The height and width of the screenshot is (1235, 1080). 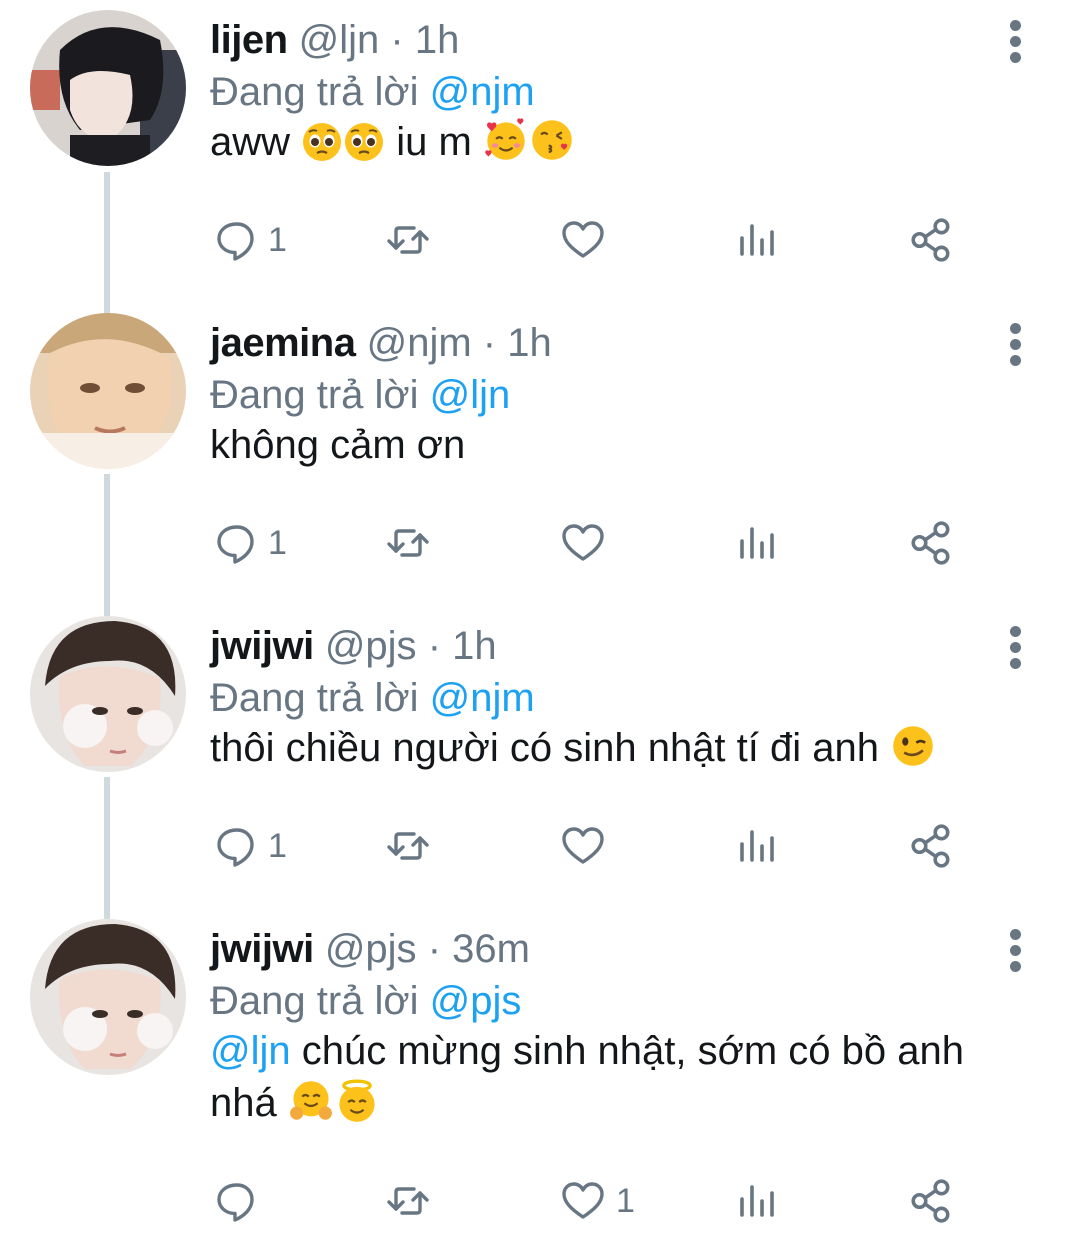 I want to click on replying-to-mention: @pjs, so click(x=476, y=1001).